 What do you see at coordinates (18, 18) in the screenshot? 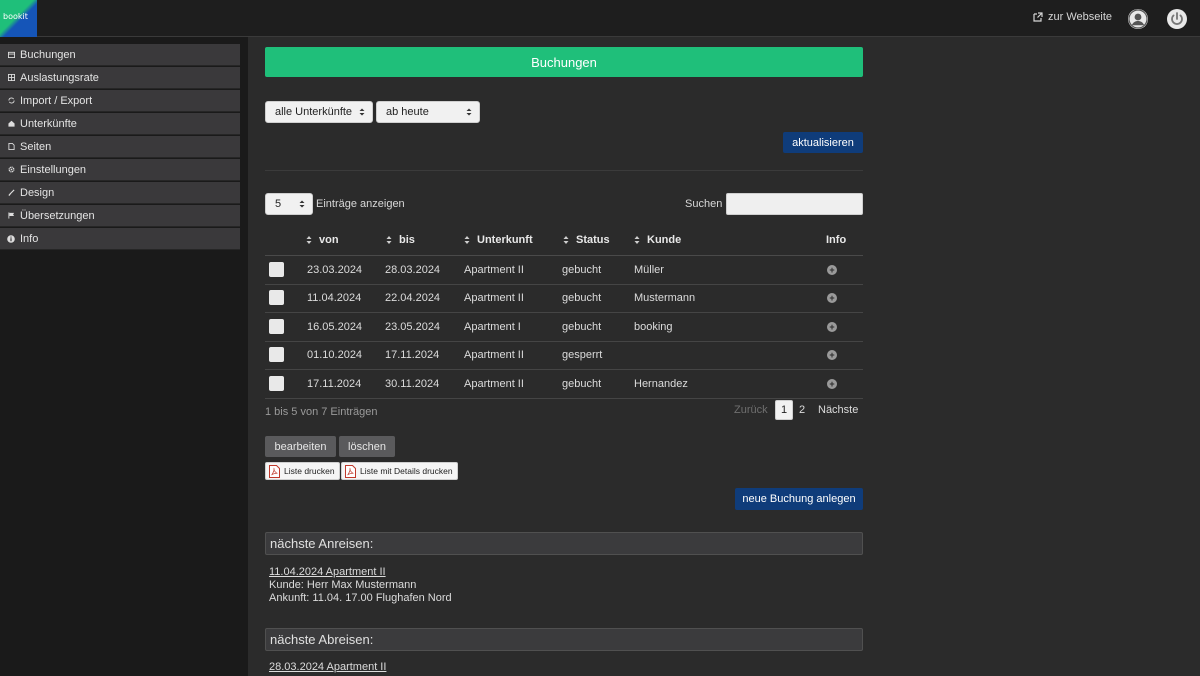
I see `app-logo: bookit` at bounding box center [18, 18].